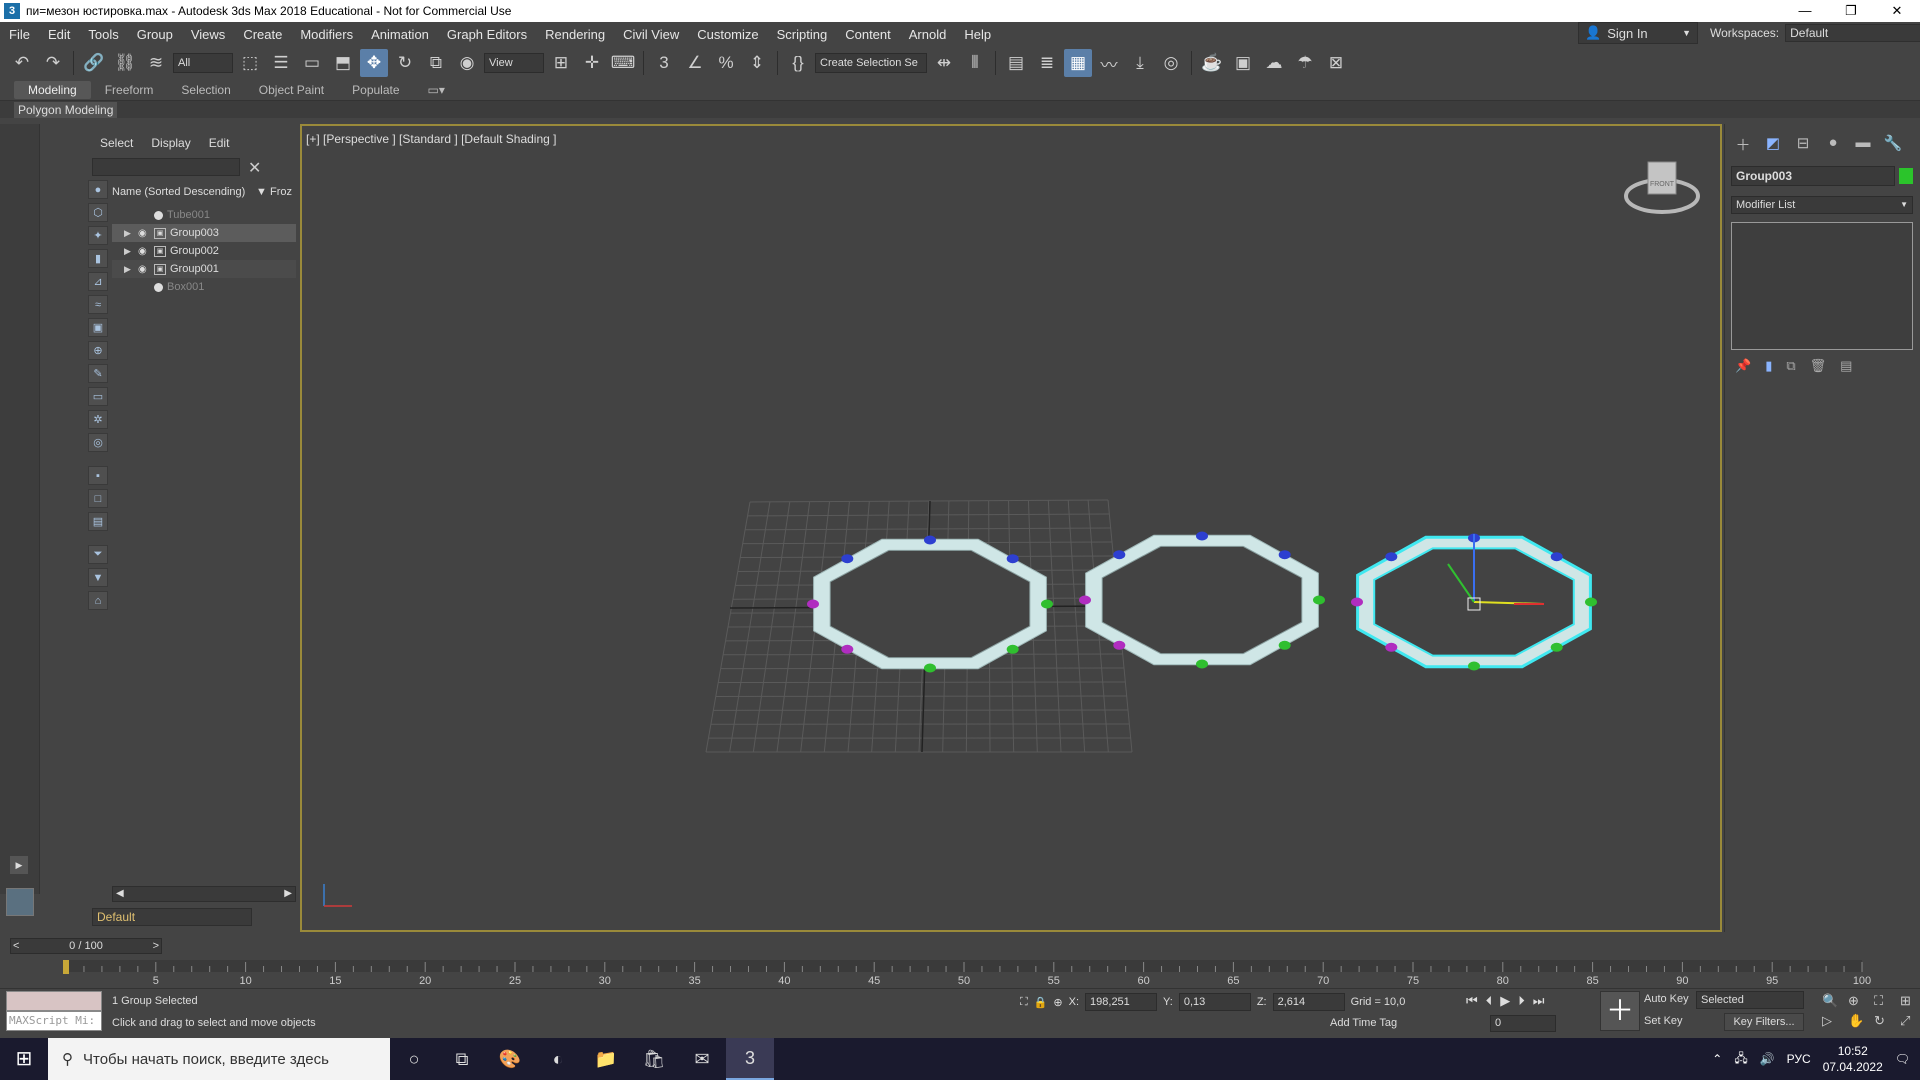 This screenshot has width=1920, height=1080. I want to click on menu-edit: Edit, so click(59, 34).